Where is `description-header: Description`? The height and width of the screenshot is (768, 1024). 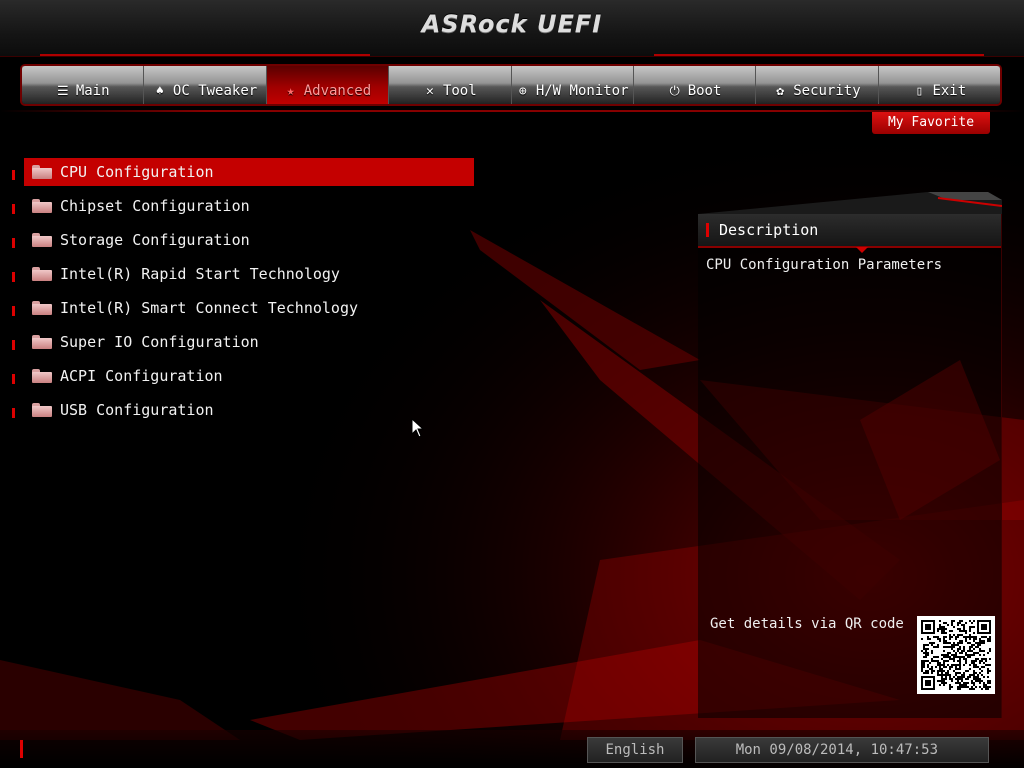
description-header: Description is located at coordinates (849, 233).